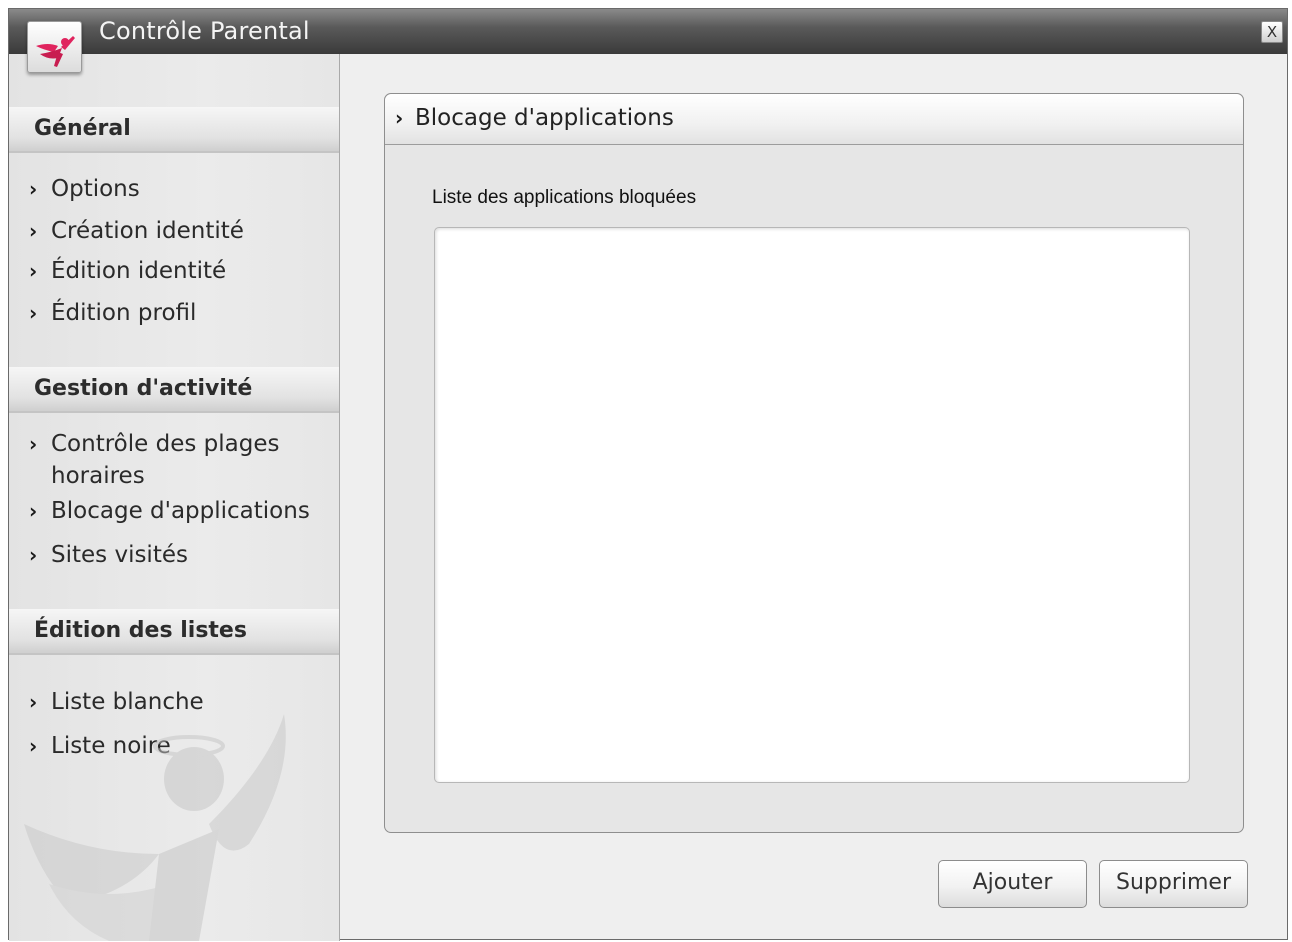 Image resolution: width=1292 pixels, height=942 pixels. I want to click on sidebar-item-label: Édition profil, so click(124, 313).